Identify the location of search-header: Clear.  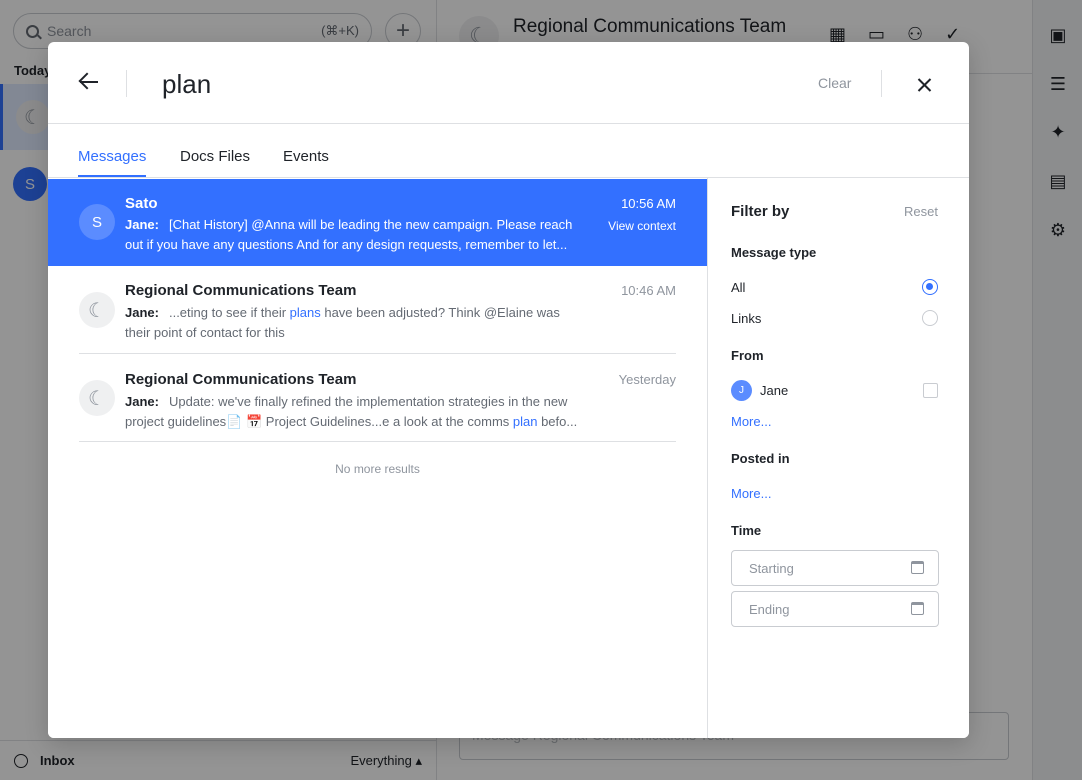
(508, 83).